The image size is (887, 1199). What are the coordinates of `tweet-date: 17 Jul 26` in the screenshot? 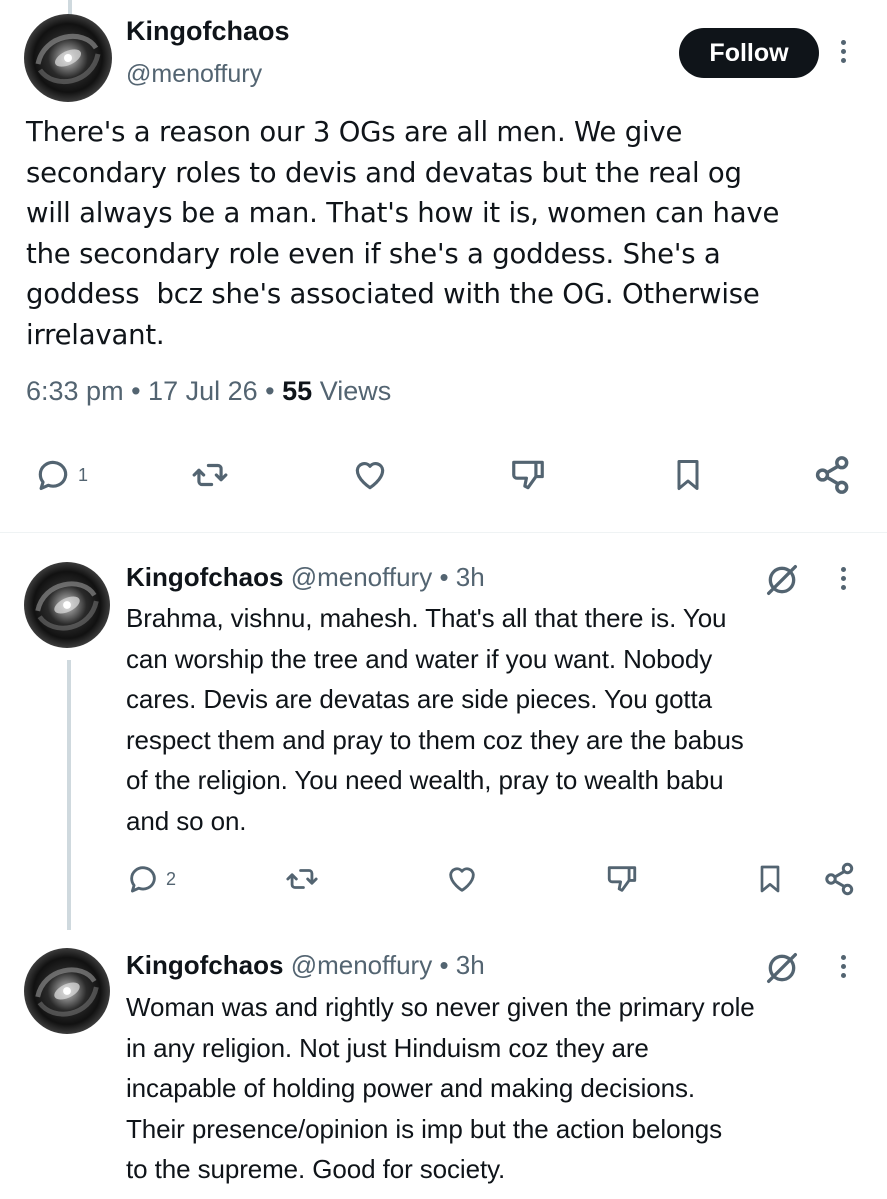 It's located at (203, 391).